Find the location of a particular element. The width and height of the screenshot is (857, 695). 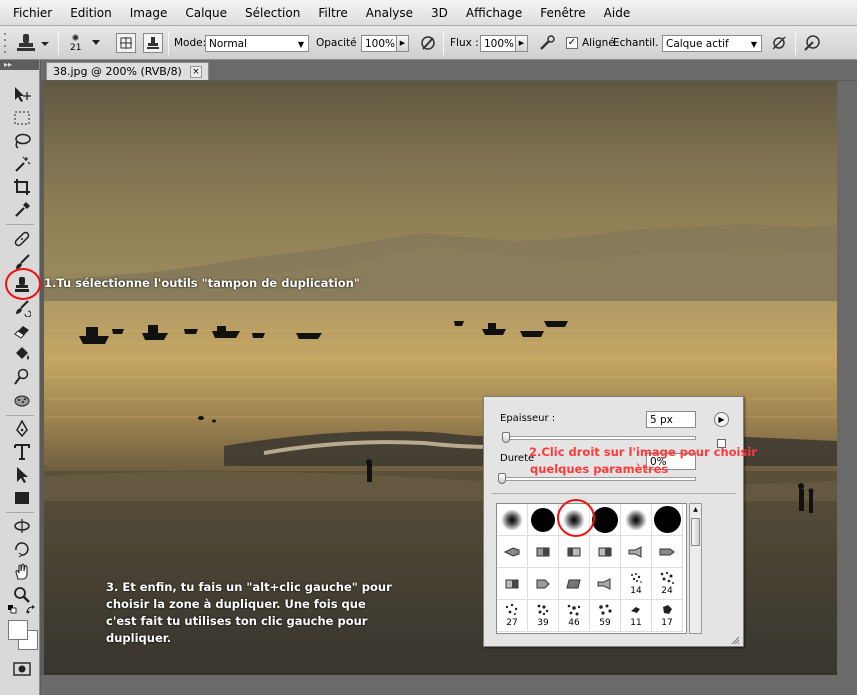

menu-selection: Sélection is located at coordinates (272, 13).